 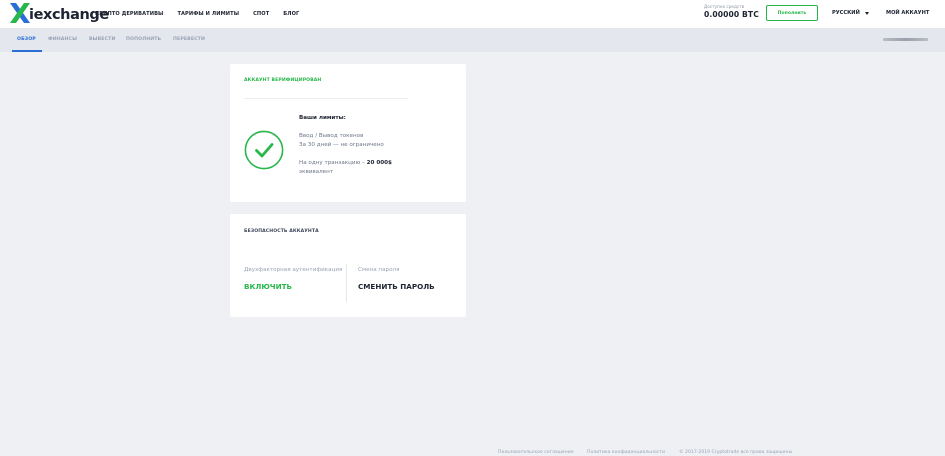 I want to click on my-account-link: МОЙ АККАУНТ, so click(x=907, y=13).